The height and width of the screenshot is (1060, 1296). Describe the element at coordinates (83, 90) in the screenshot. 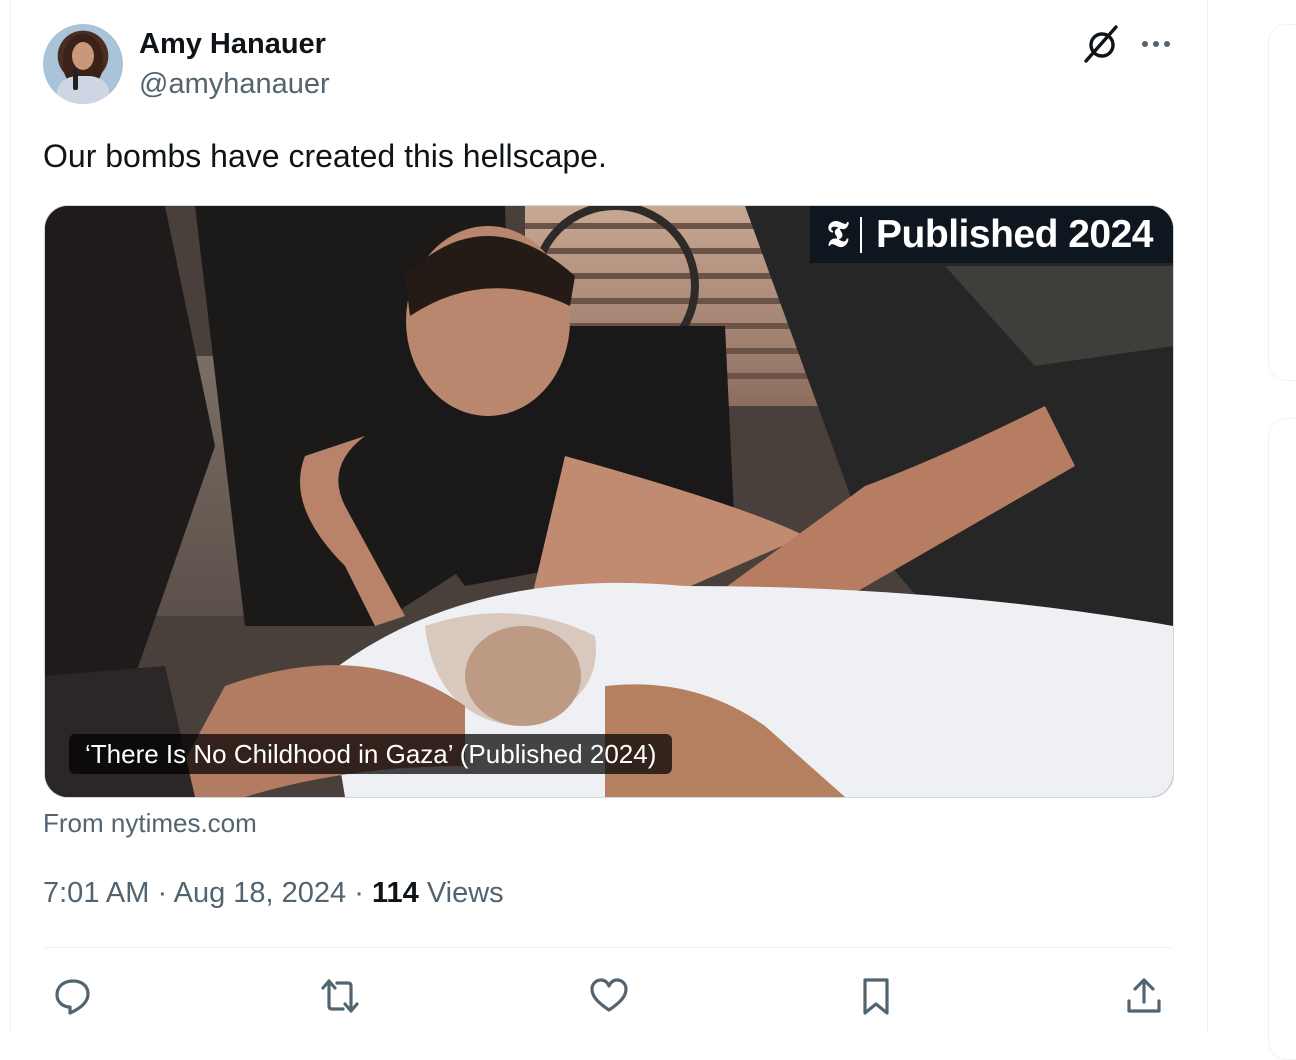

I see `avatar-body` at that location.